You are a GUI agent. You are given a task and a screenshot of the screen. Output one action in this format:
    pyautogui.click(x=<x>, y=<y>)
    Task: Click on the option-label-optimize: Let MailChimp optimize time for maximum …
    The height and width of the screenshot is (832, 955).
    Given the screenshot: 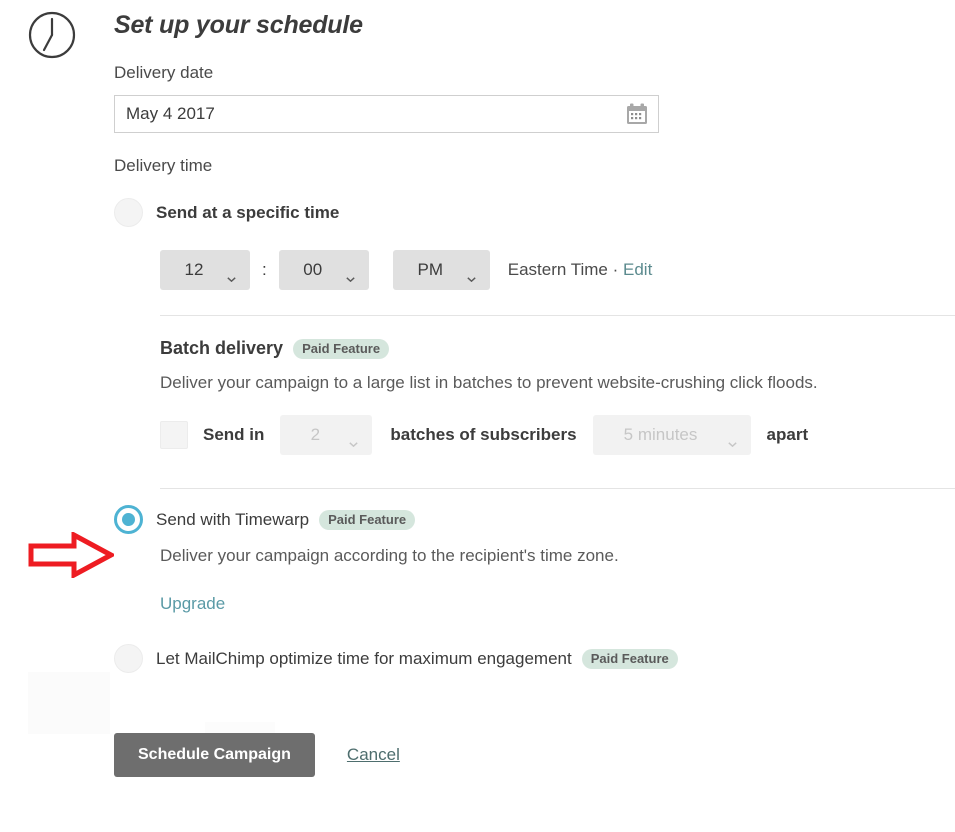 What is the action you would take?
    pyautogui.click(x=364, y=658)
    